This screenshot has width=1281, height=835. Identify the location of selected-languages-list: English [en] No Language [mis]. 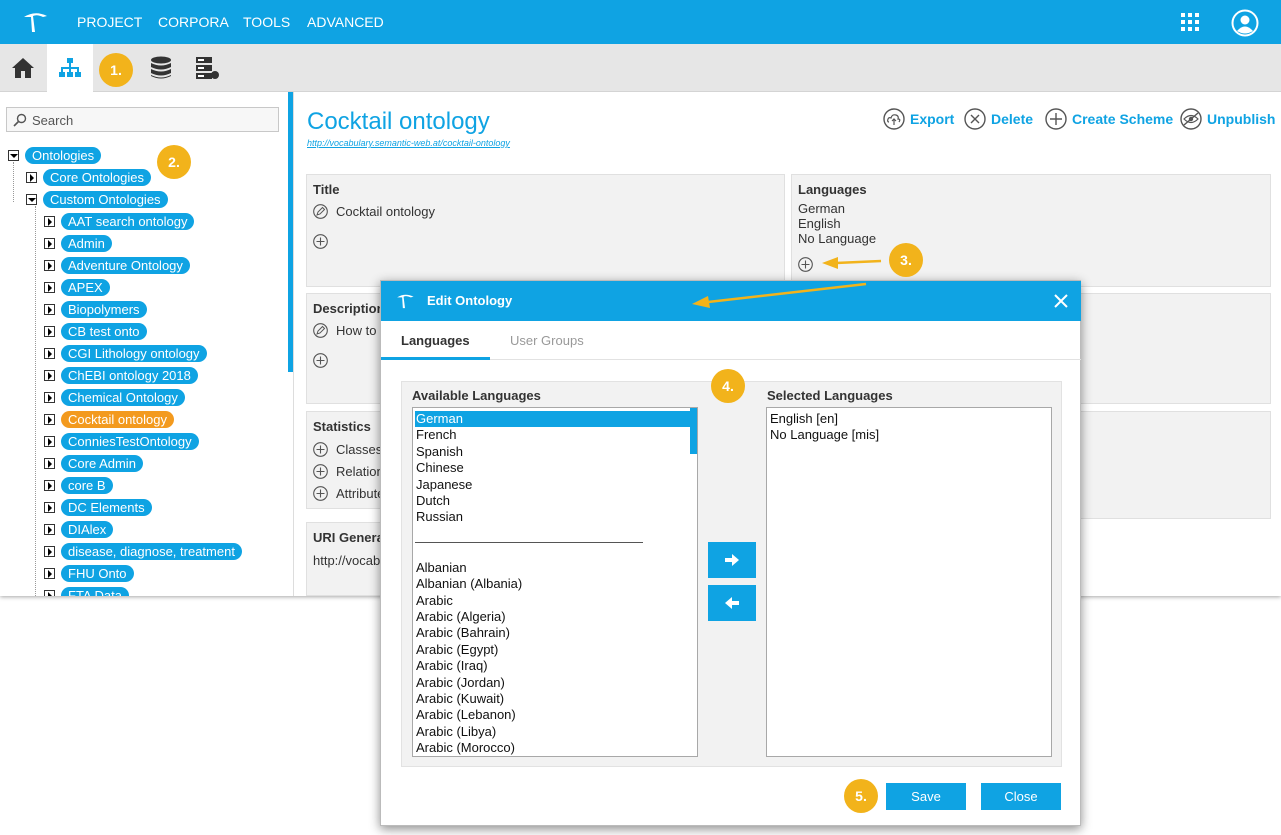
(909, 582).